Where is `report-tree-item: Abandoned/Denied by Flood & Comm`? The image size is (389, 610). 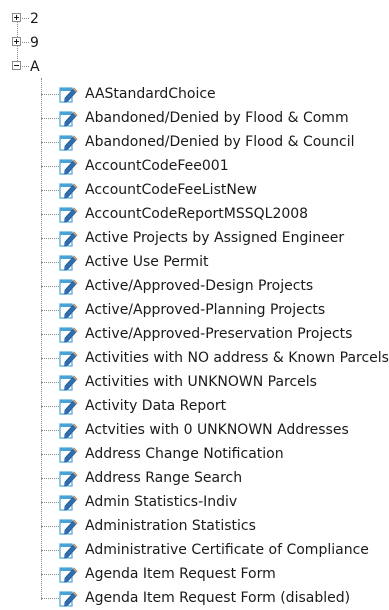 report-tree-item: Abandoned/Denied by Flood & Comm is located at coordinates (194, 118).